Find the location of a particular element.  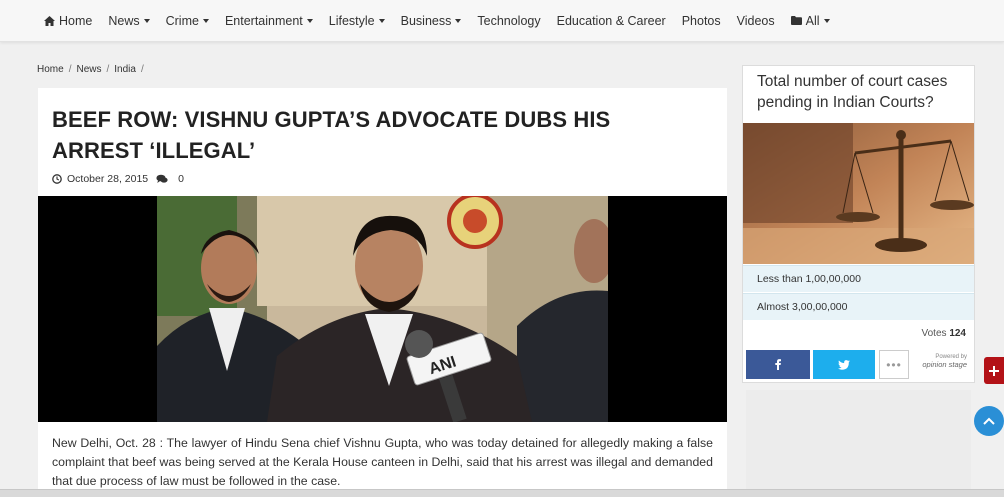

nav-item-education-label: Education & Career is located at coordinates (611, 20).